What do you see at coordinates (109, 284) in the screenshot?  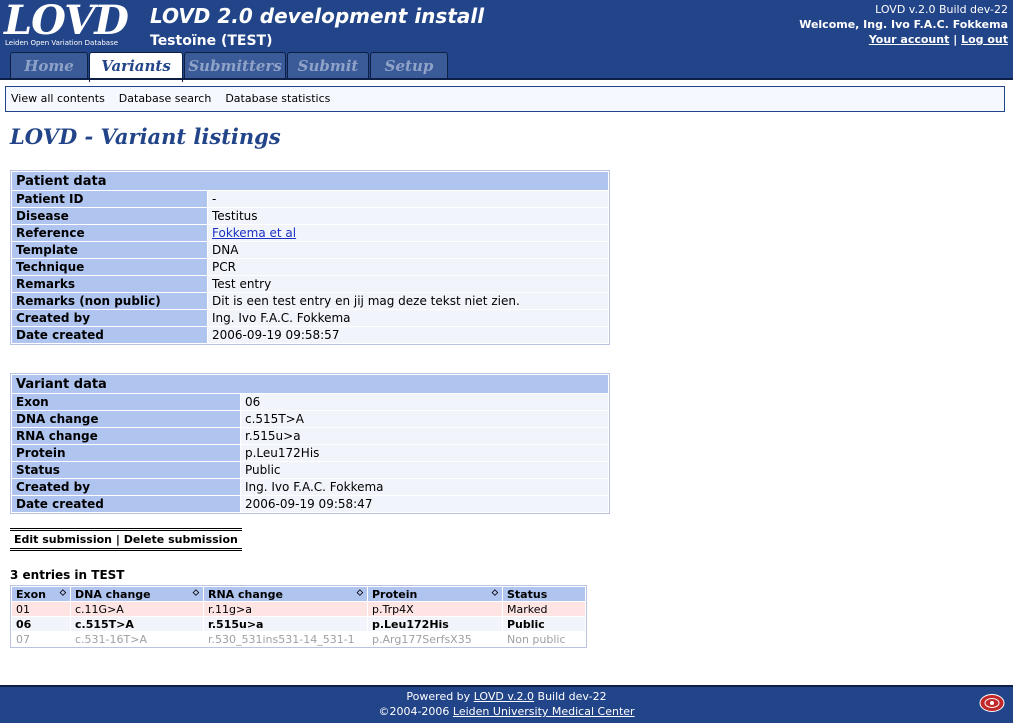 I see `field-label: Remarks` at bounding box center [109, 284].